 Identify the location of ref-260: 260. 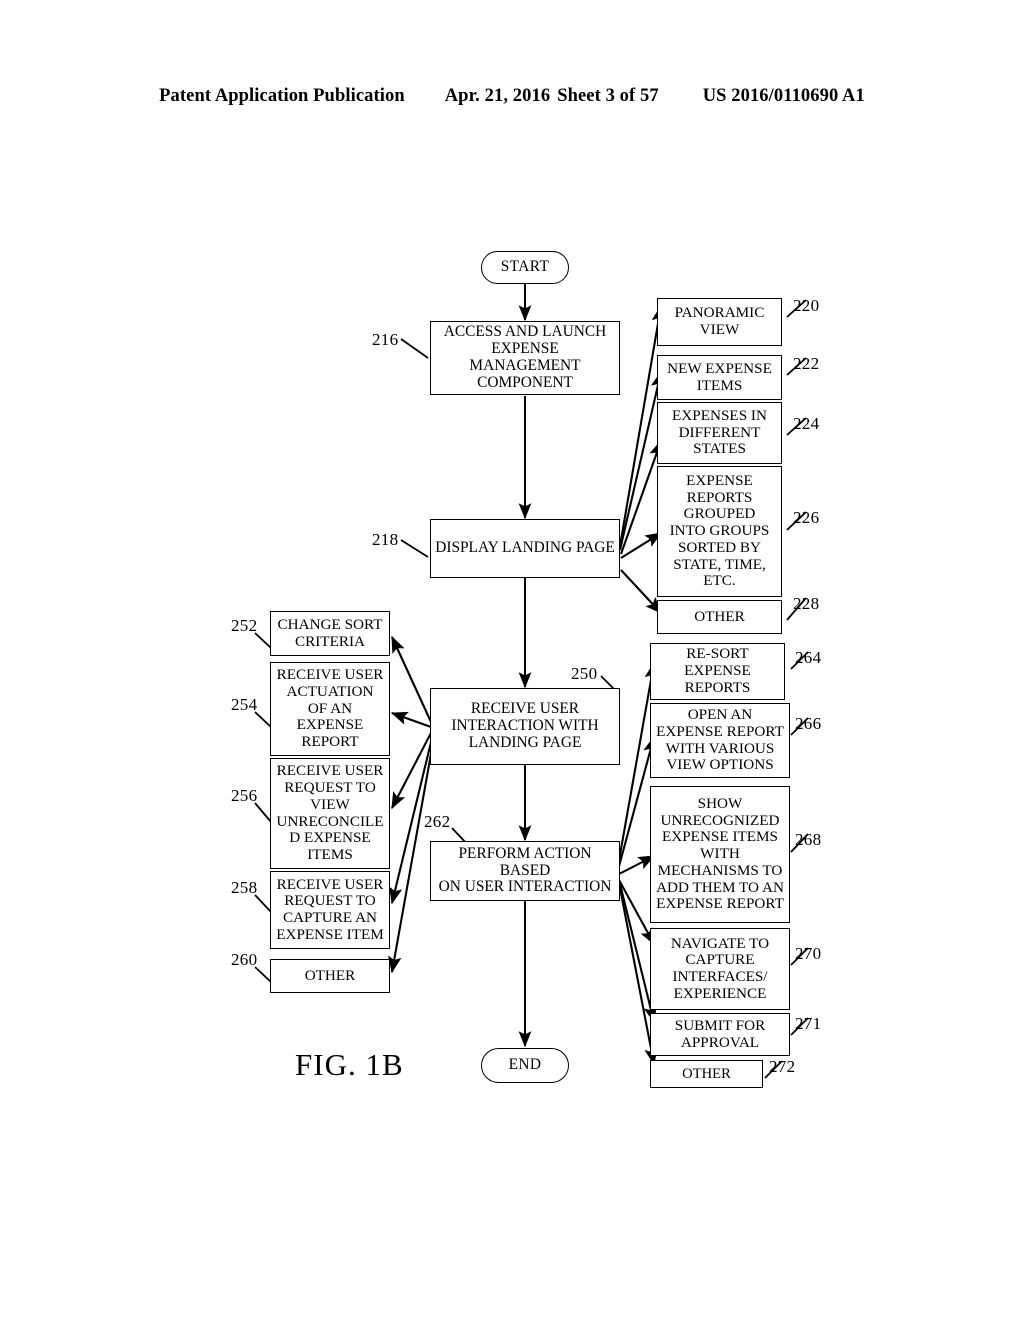
(244, 959).